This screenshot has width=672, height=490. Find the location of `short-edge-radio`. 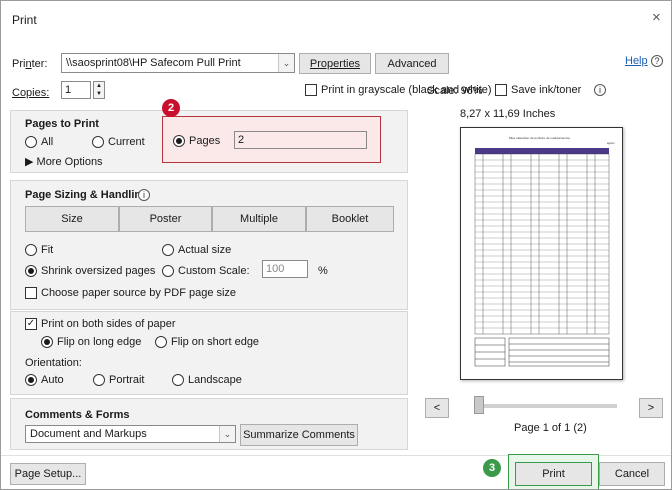

short-edge-radio is located at coordinates (161, 342).